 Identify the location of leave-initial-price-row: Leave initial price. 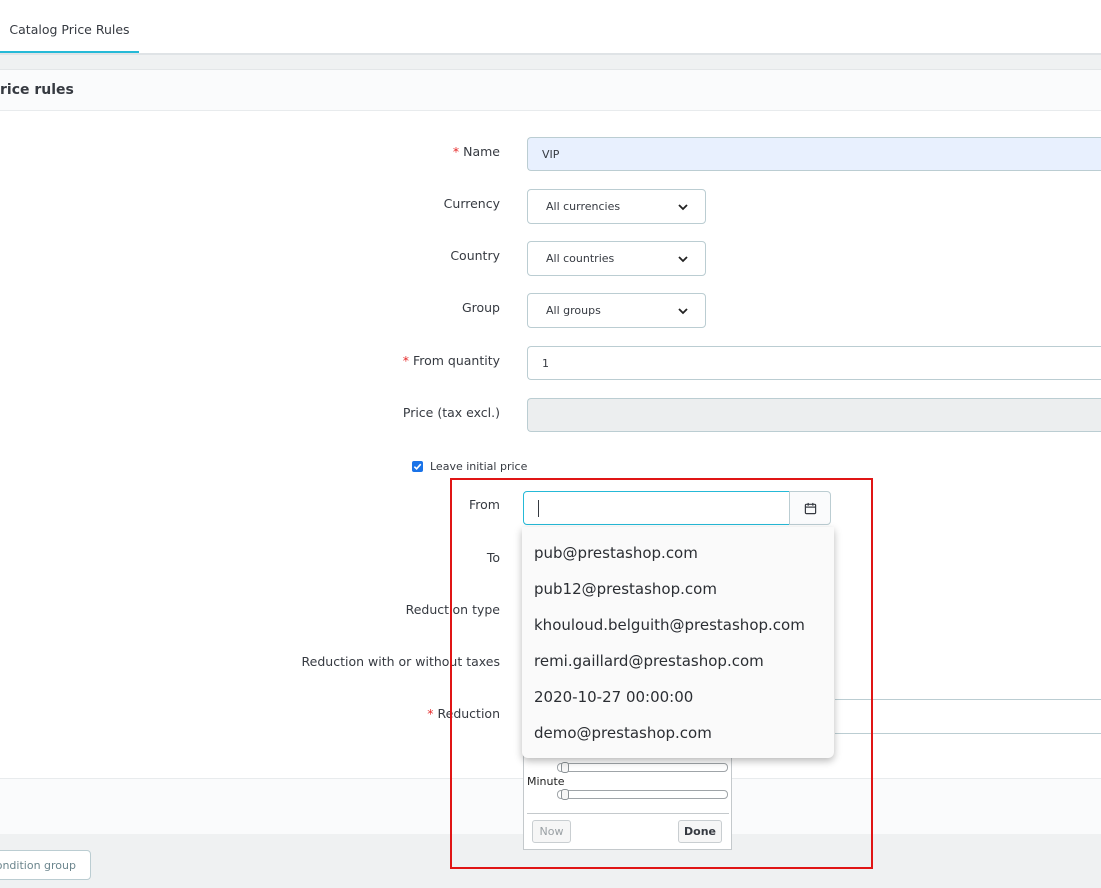
(469, 466).